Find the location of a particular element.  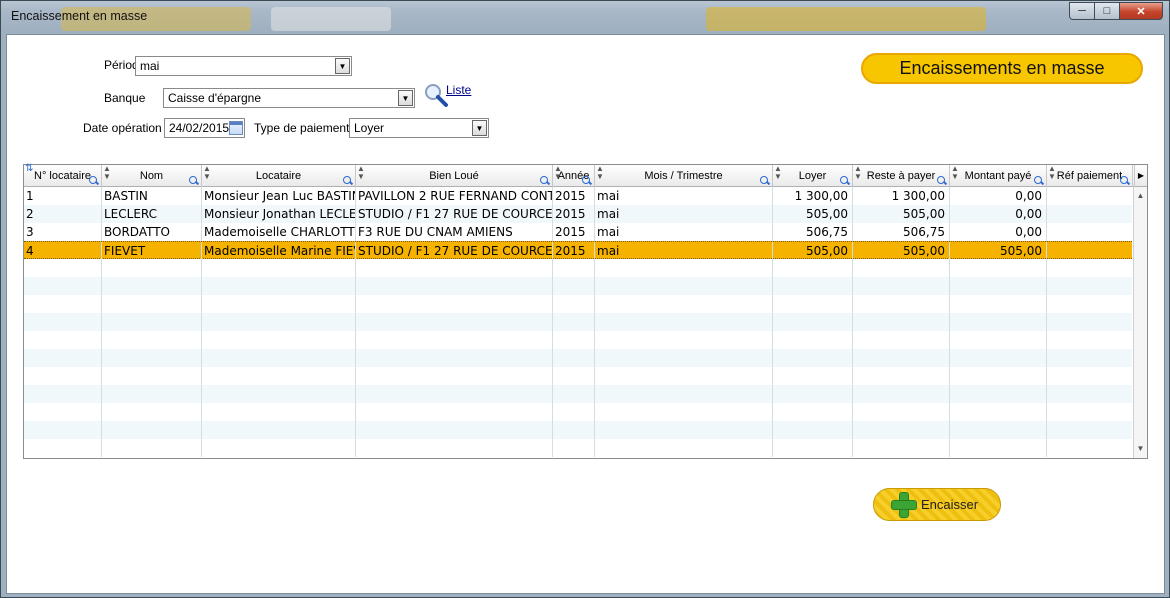

calendar-icon is located at coordinates (236, 128).